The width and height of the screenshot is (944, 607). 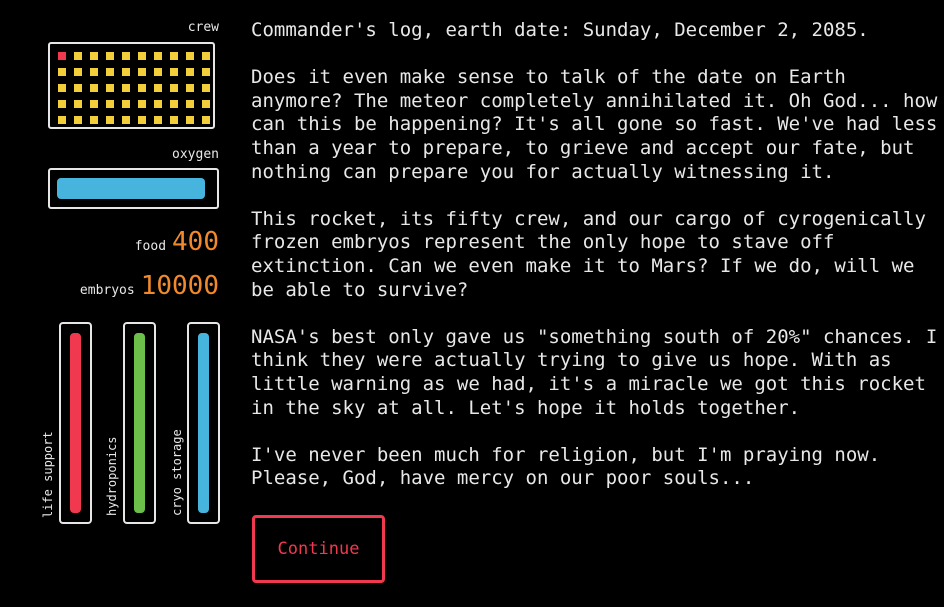 I want to click on food-label: food, so click(x=150, y=246).